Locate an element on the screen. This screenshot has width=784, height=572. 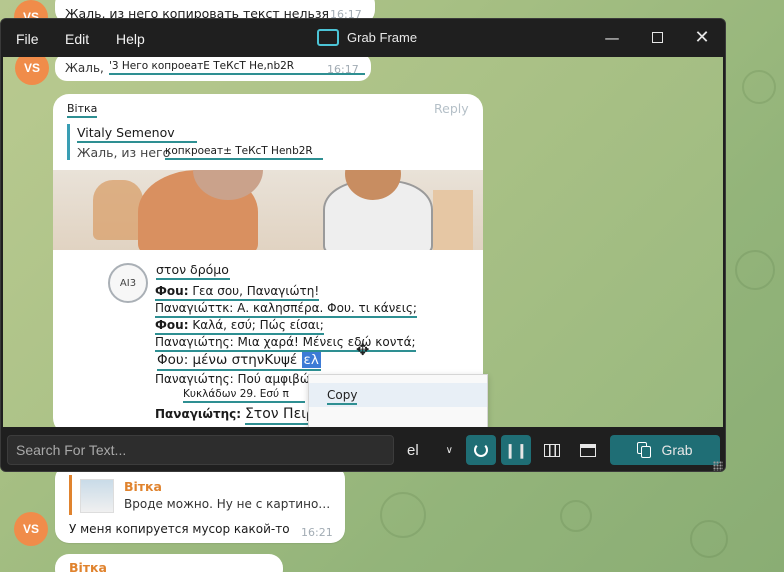
title-bar: File Edit Help Grab Frame — ✕ is located at coordinates (363, 38).